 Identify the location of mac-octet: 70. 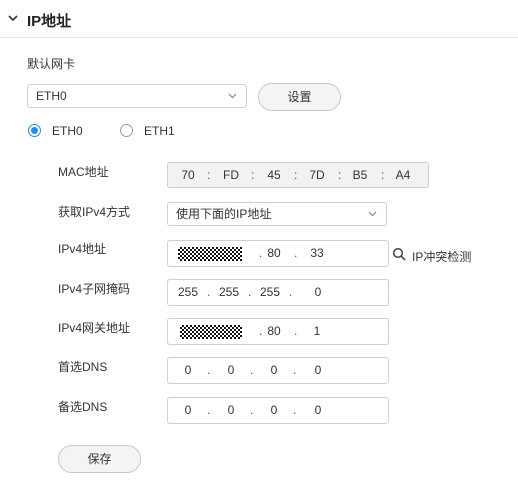
(188, 175).